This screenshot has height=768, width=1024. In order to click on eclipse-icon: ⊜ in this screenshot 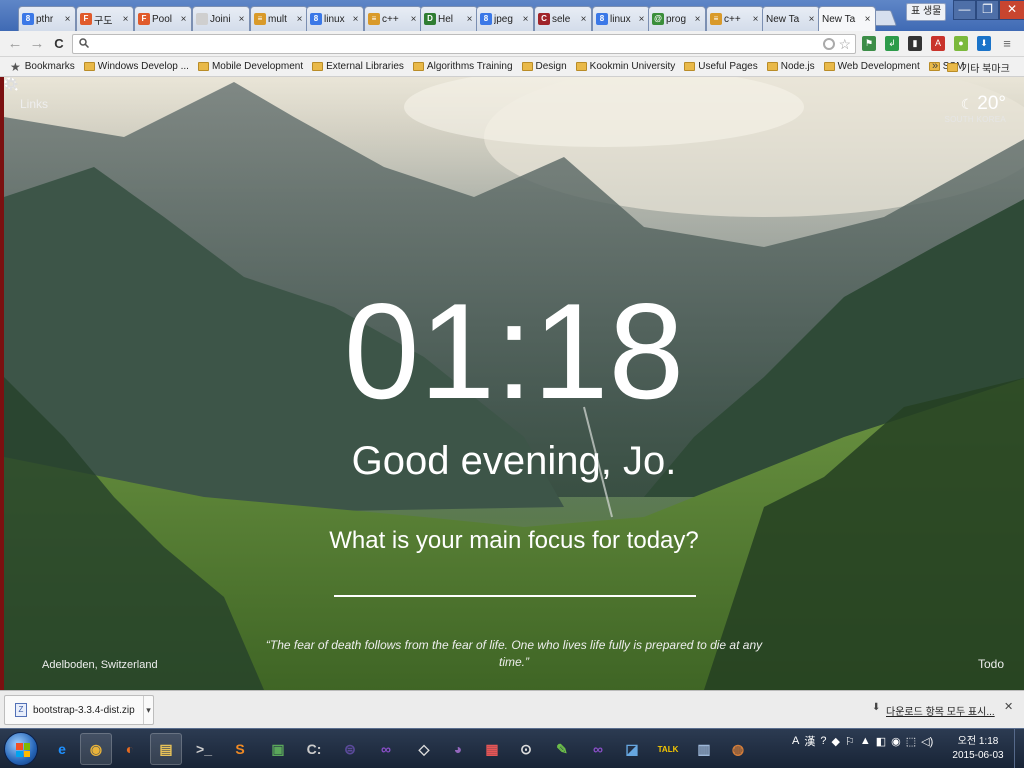, I will do `click(350, 749)`.